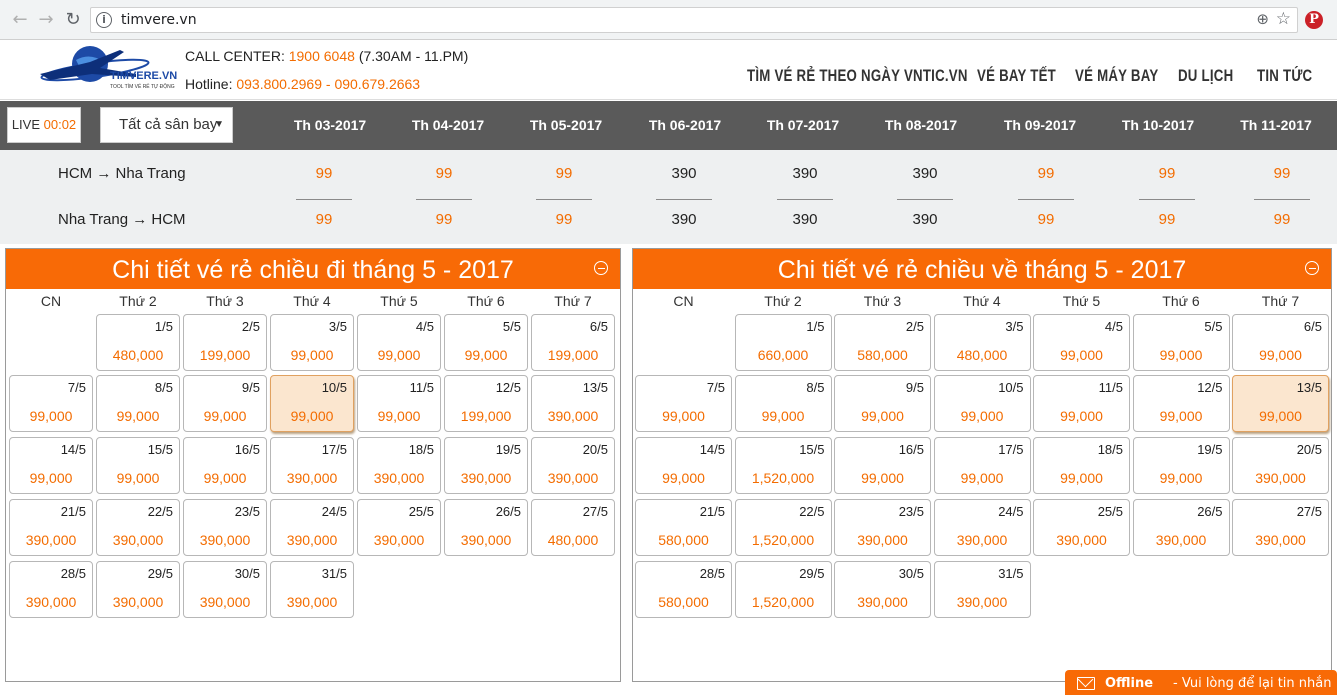  What do you see at coordinates (1262, 19) in the screenshot?
I see `zoom-icon: ⊕` at bounding box center [1262, 19].